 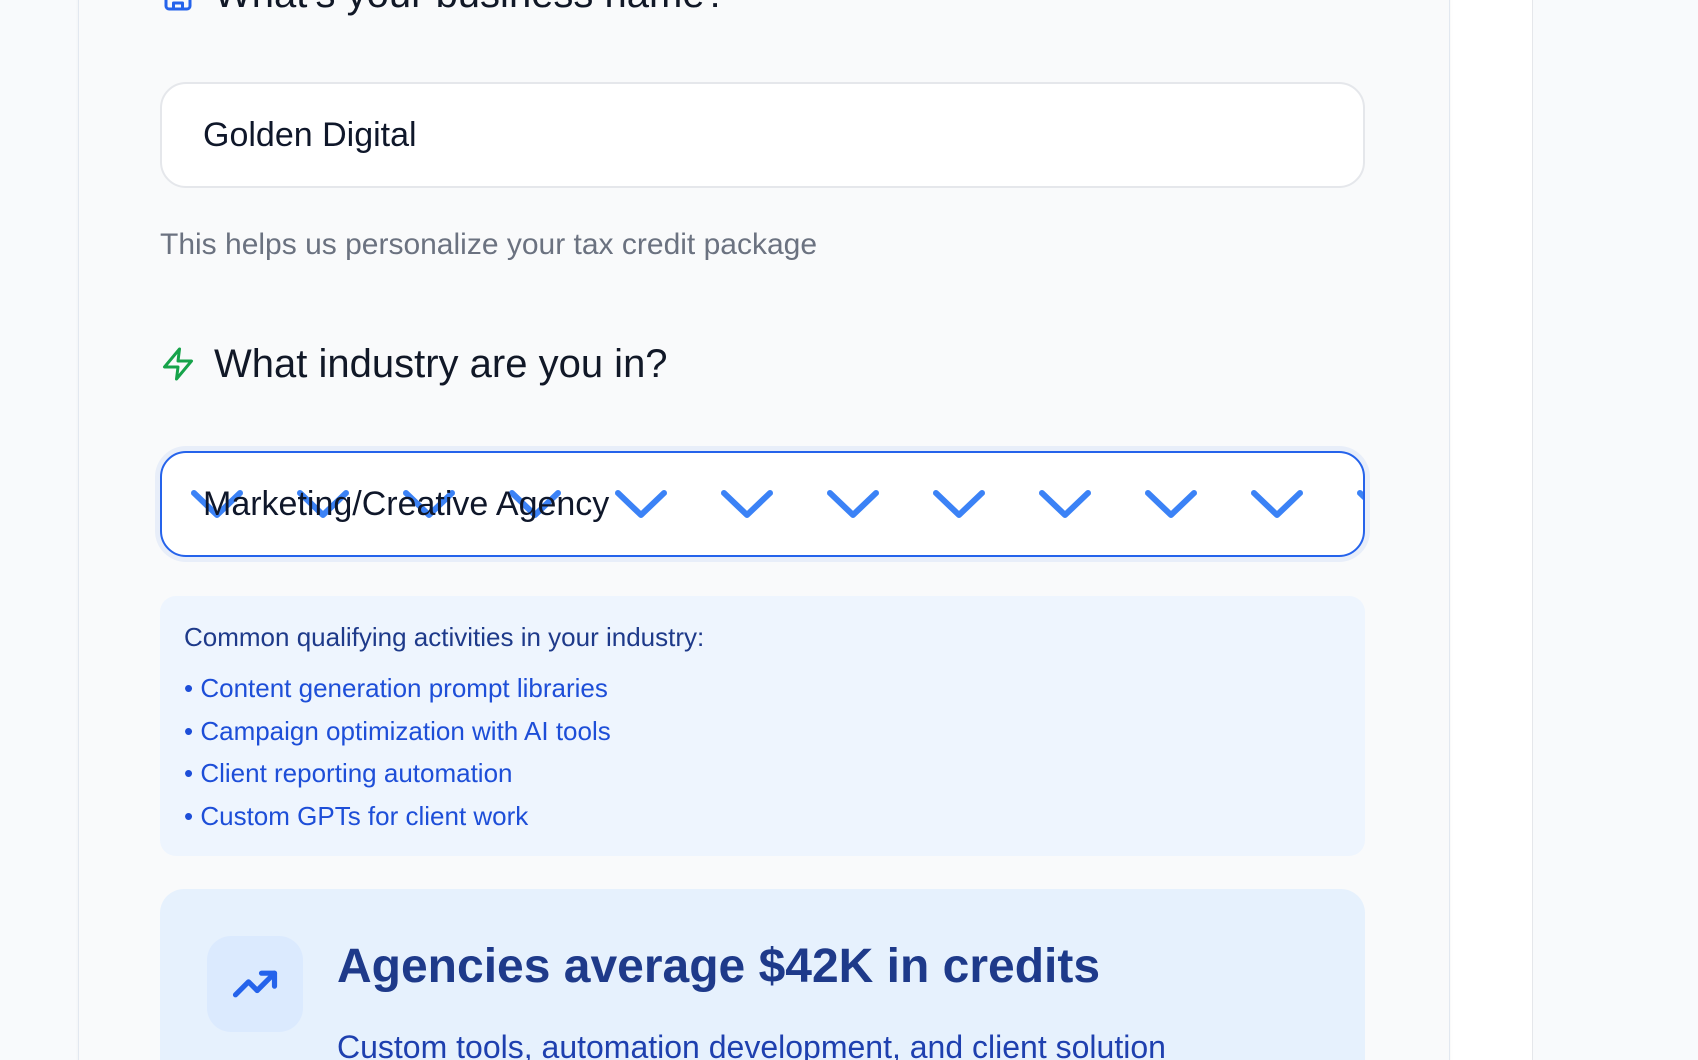 What do you see at coordinates (441, 364) in the screenshot?
I see `industry-question-text: What industry are you in?` at bounding box center [441, 364].